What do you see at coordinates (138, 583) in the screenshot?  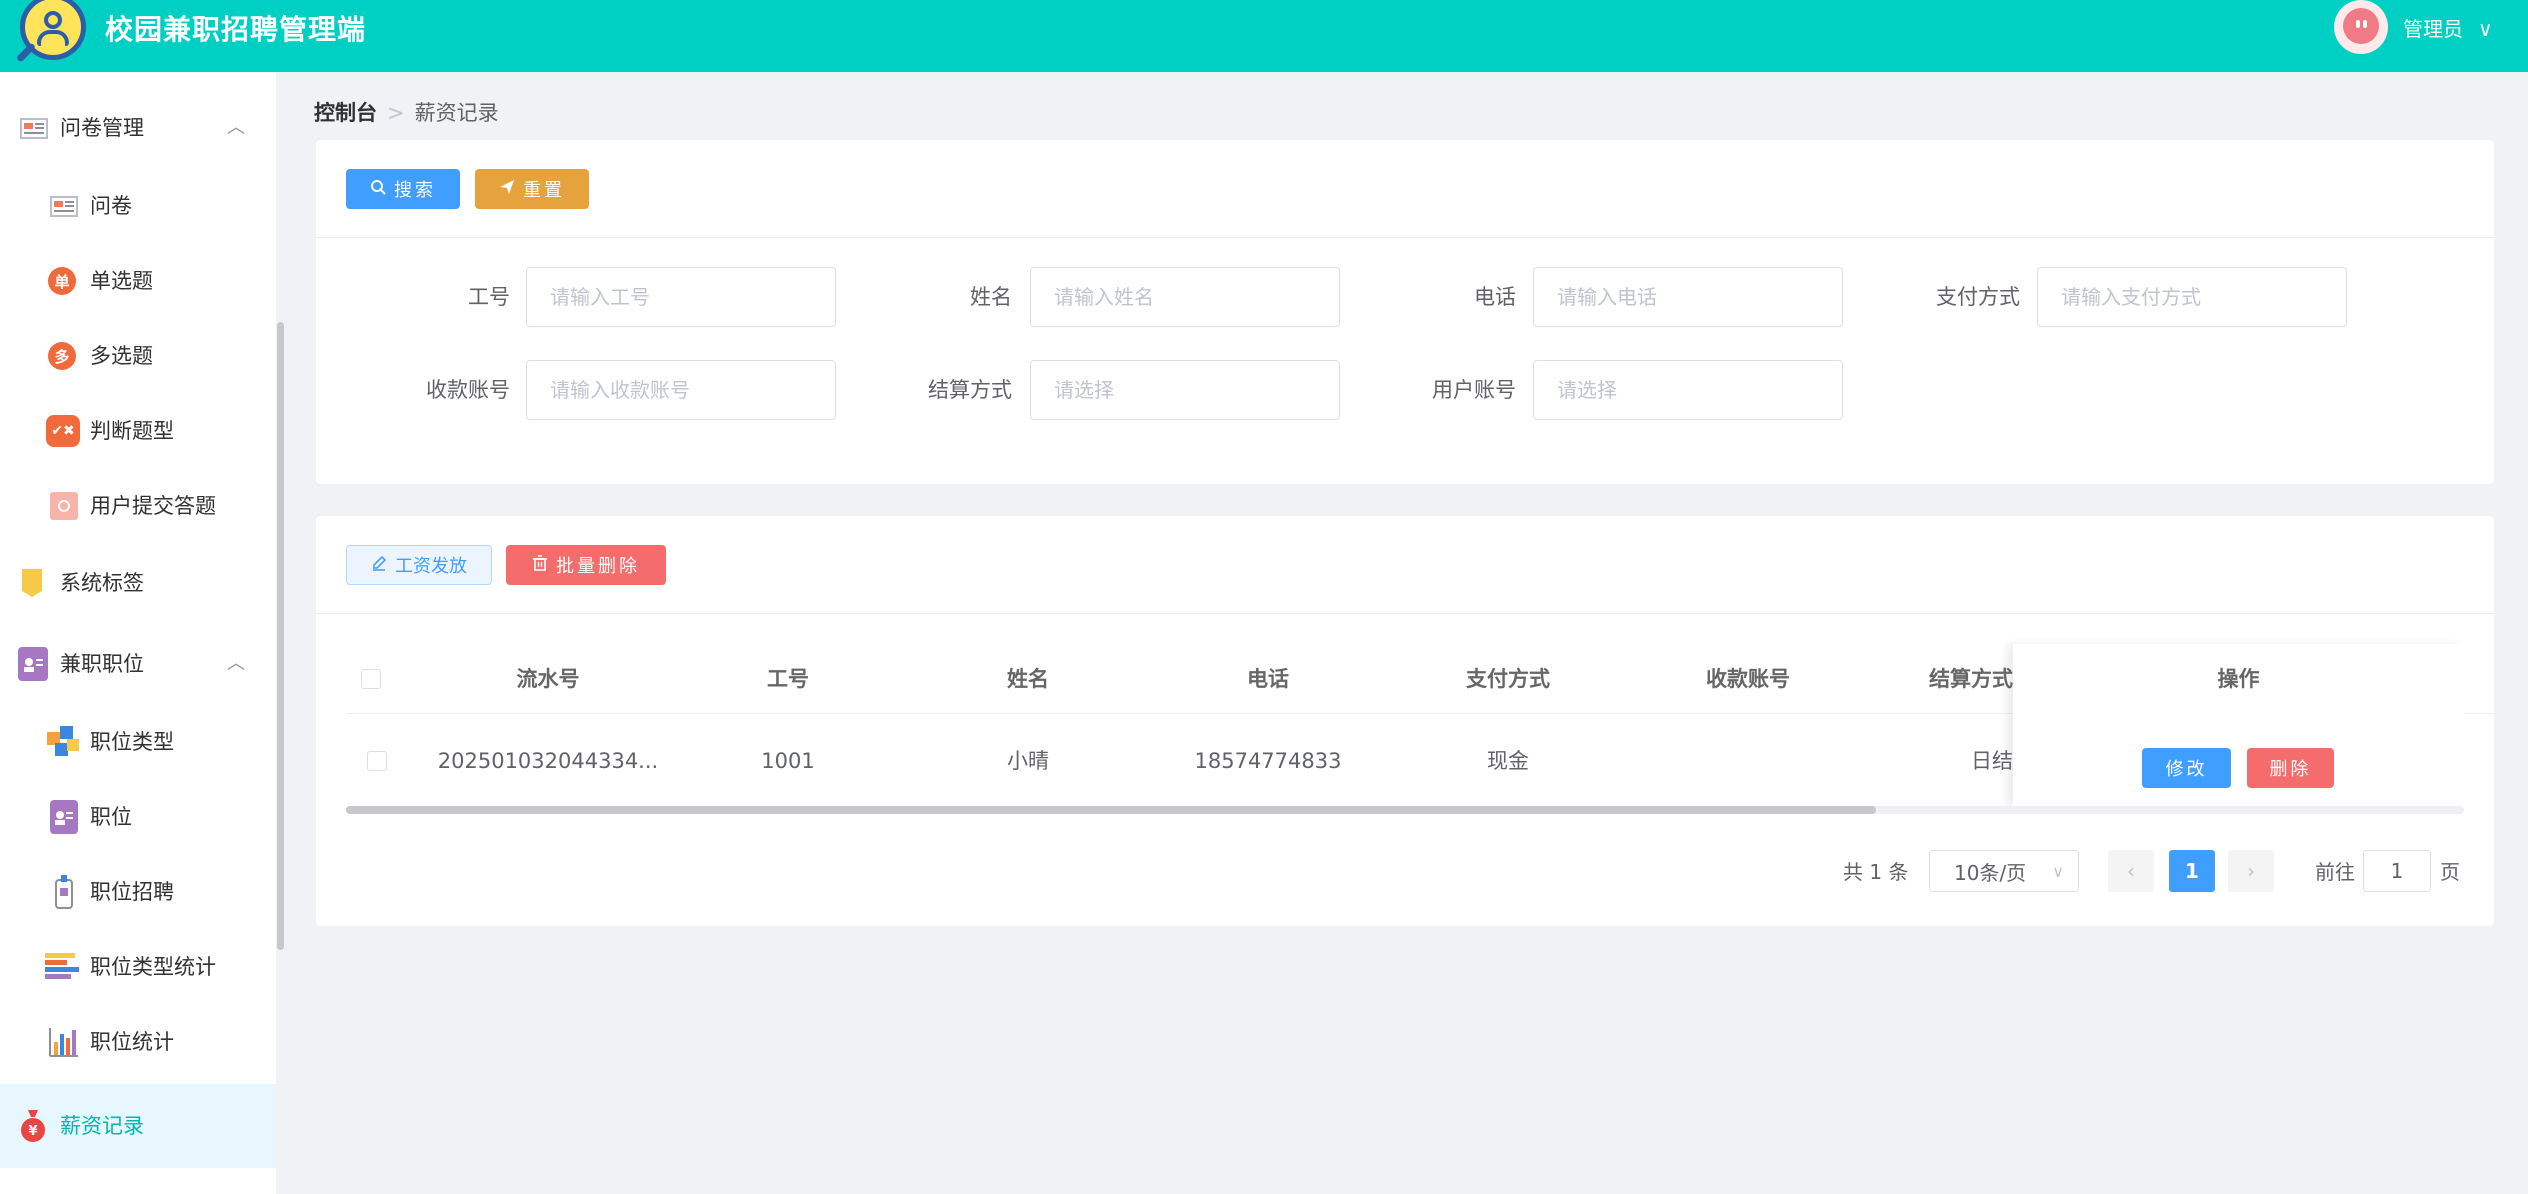 I see `sidebar-item-system-tags: 系统标签` at bounding box center [138, 583].